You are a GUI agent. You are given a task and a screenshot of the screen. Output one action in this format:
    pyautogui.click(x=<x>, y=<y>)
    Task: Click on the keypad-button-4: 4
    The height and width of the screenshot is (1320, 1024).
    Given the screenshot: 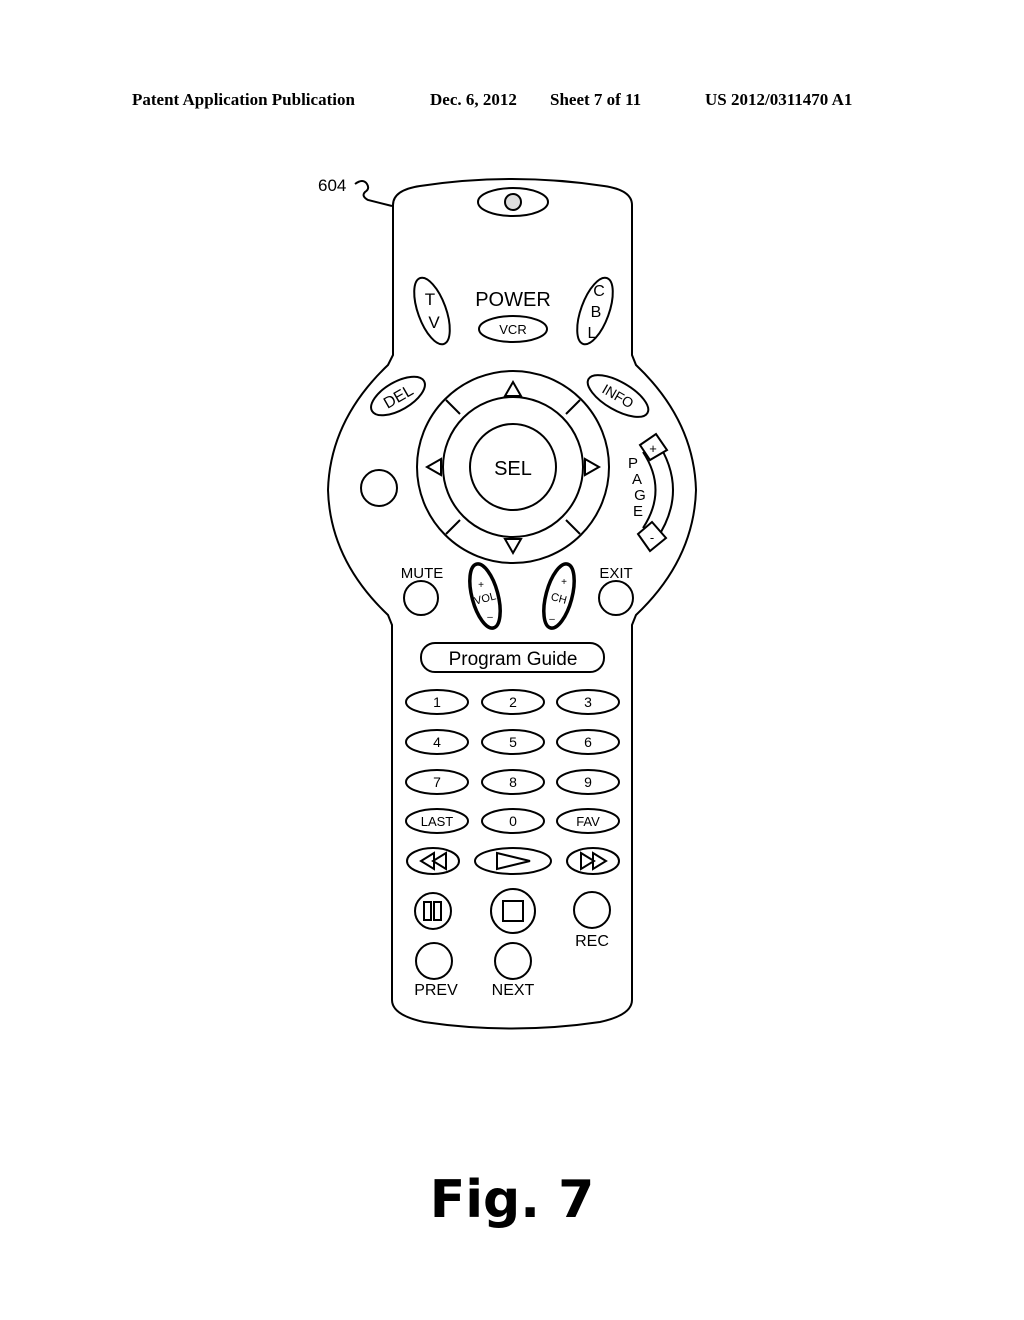 What is the action you would take?
    pyautogui.click(x=437, y=742)
    